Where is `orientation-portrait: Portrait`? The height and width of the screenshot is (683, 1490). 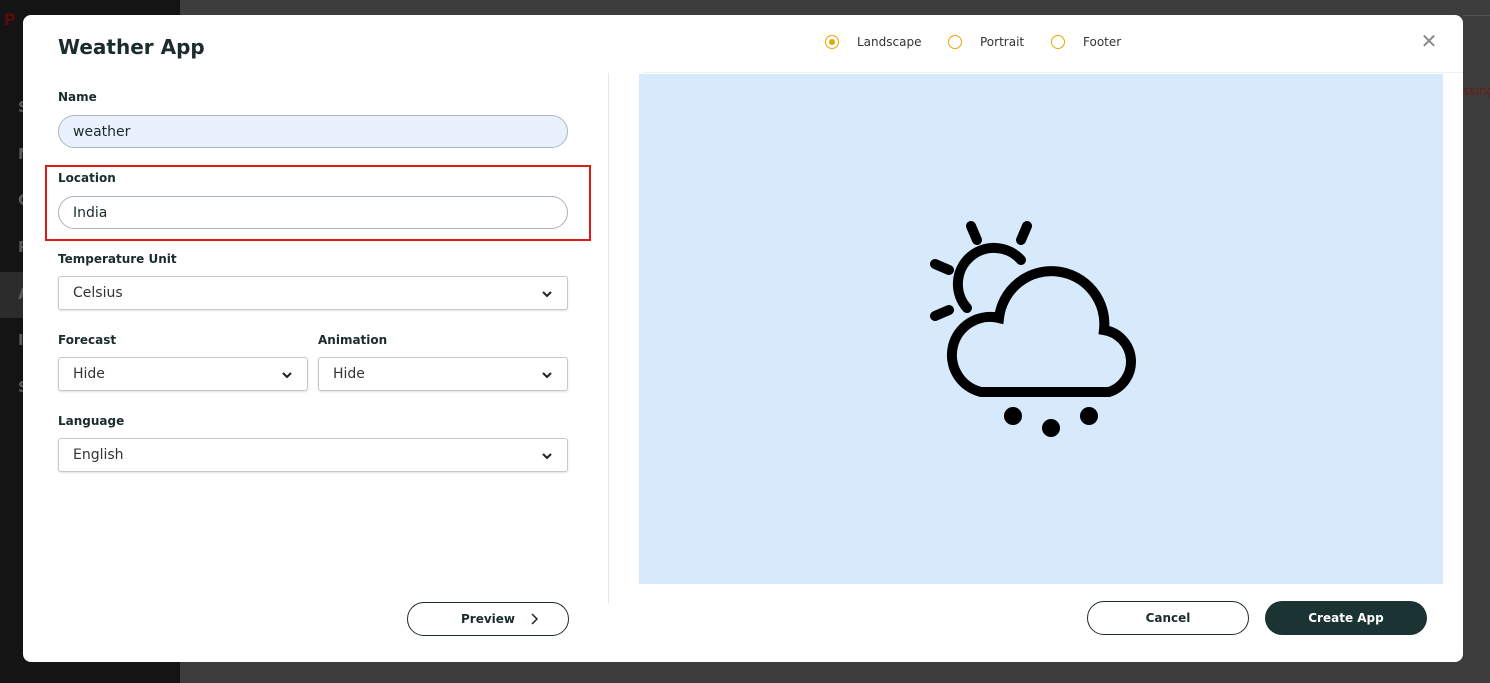 orientation-portrait: Portrait is located at coordinates (986, 42).